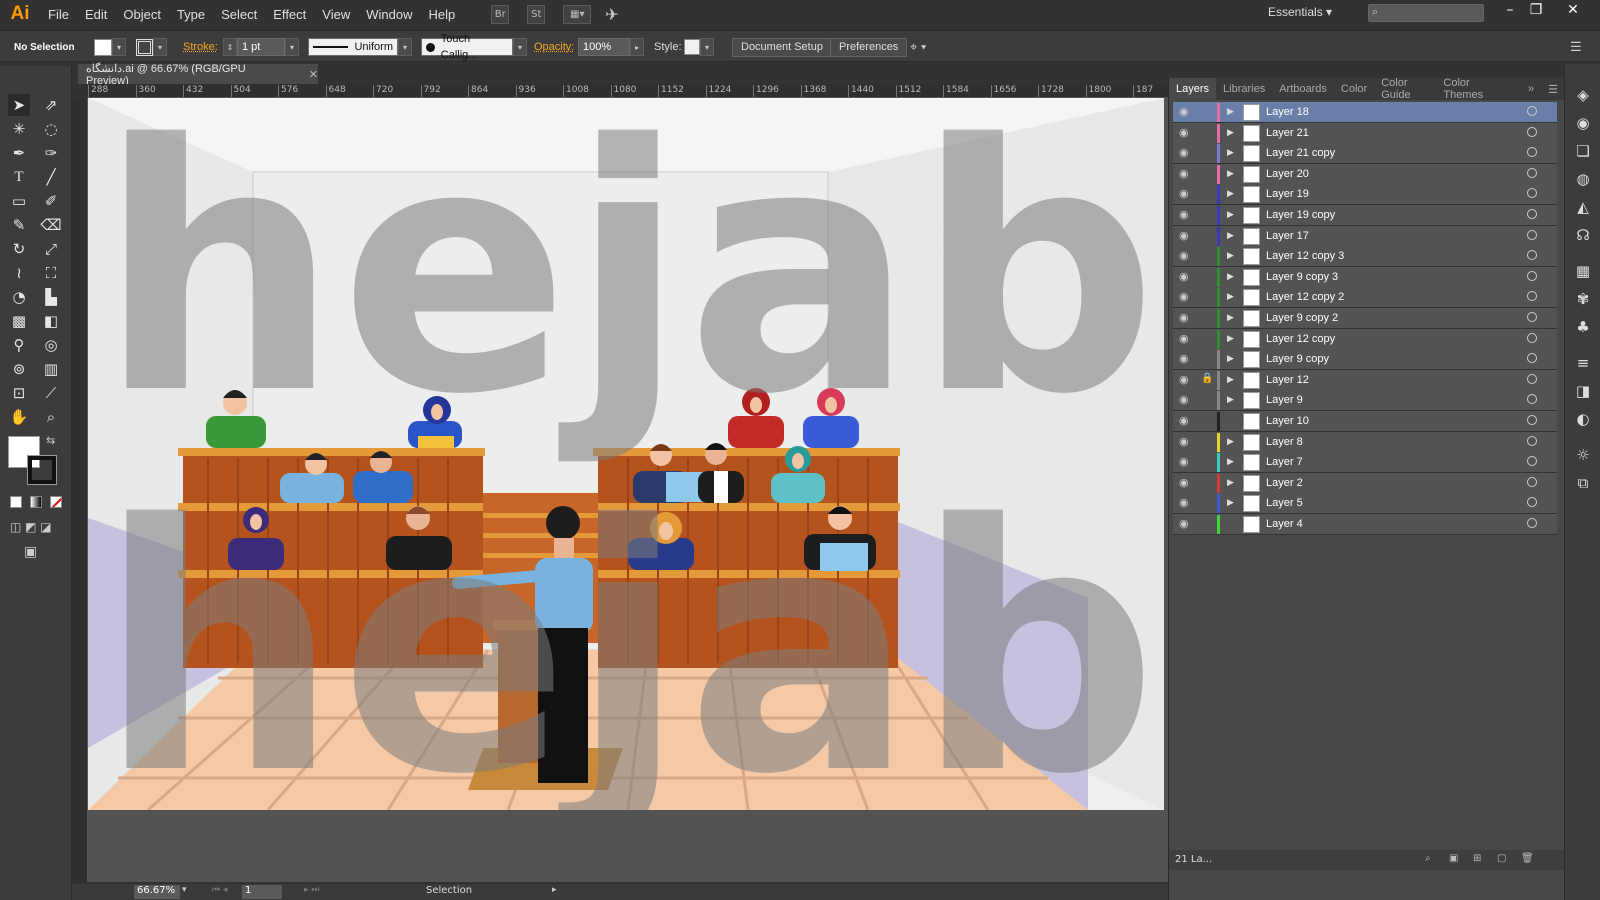 This screenshot has height=900, width=1600. I want to click on tab-color-themes: Color Themes, so click(1471, 89).